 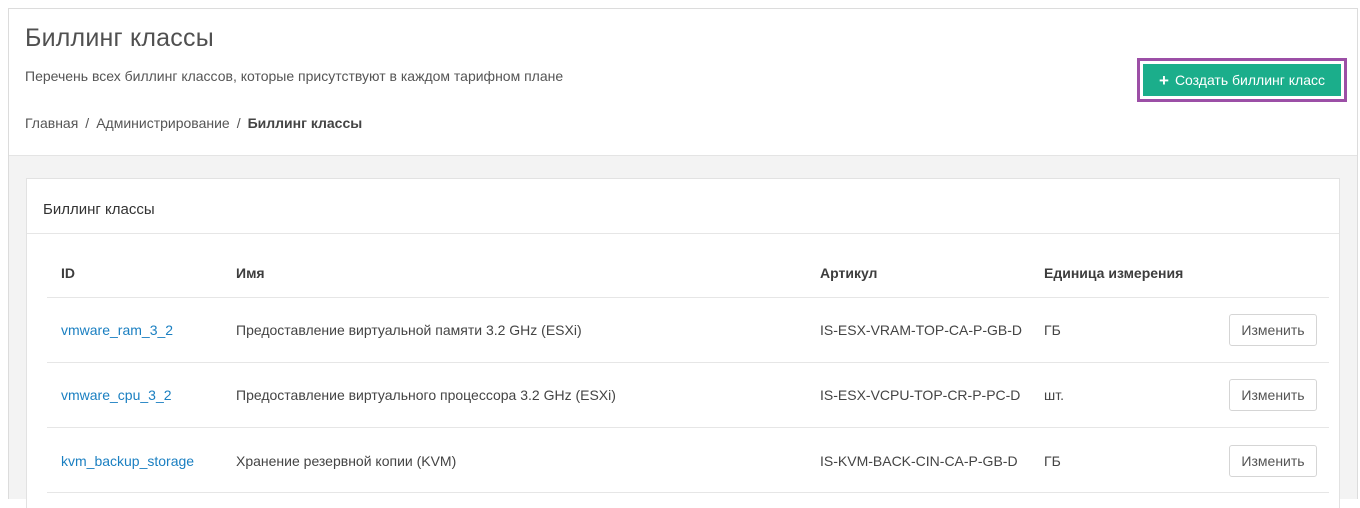 I want to click on row-id-link: kvm_backup_storage, so click(x=127, y=461).